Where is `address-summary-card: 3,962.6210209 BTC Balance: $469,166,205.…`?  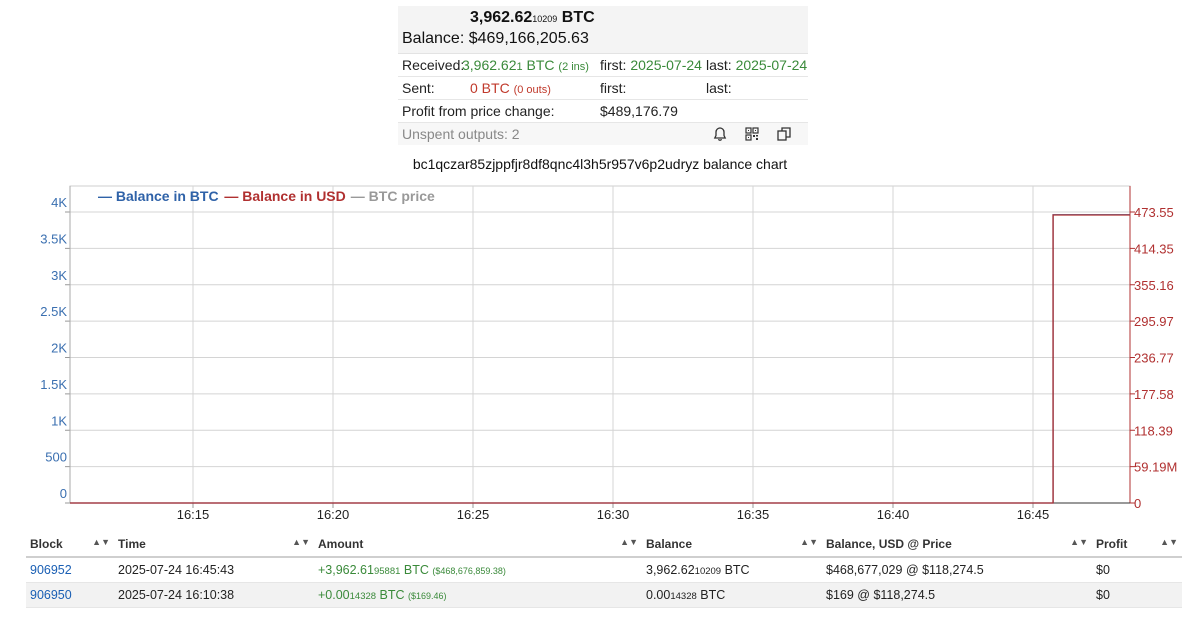 address-summary-card: 3,962.6210209 BTC Balance: $469,166,205.… is located at coordinates (603, 75).